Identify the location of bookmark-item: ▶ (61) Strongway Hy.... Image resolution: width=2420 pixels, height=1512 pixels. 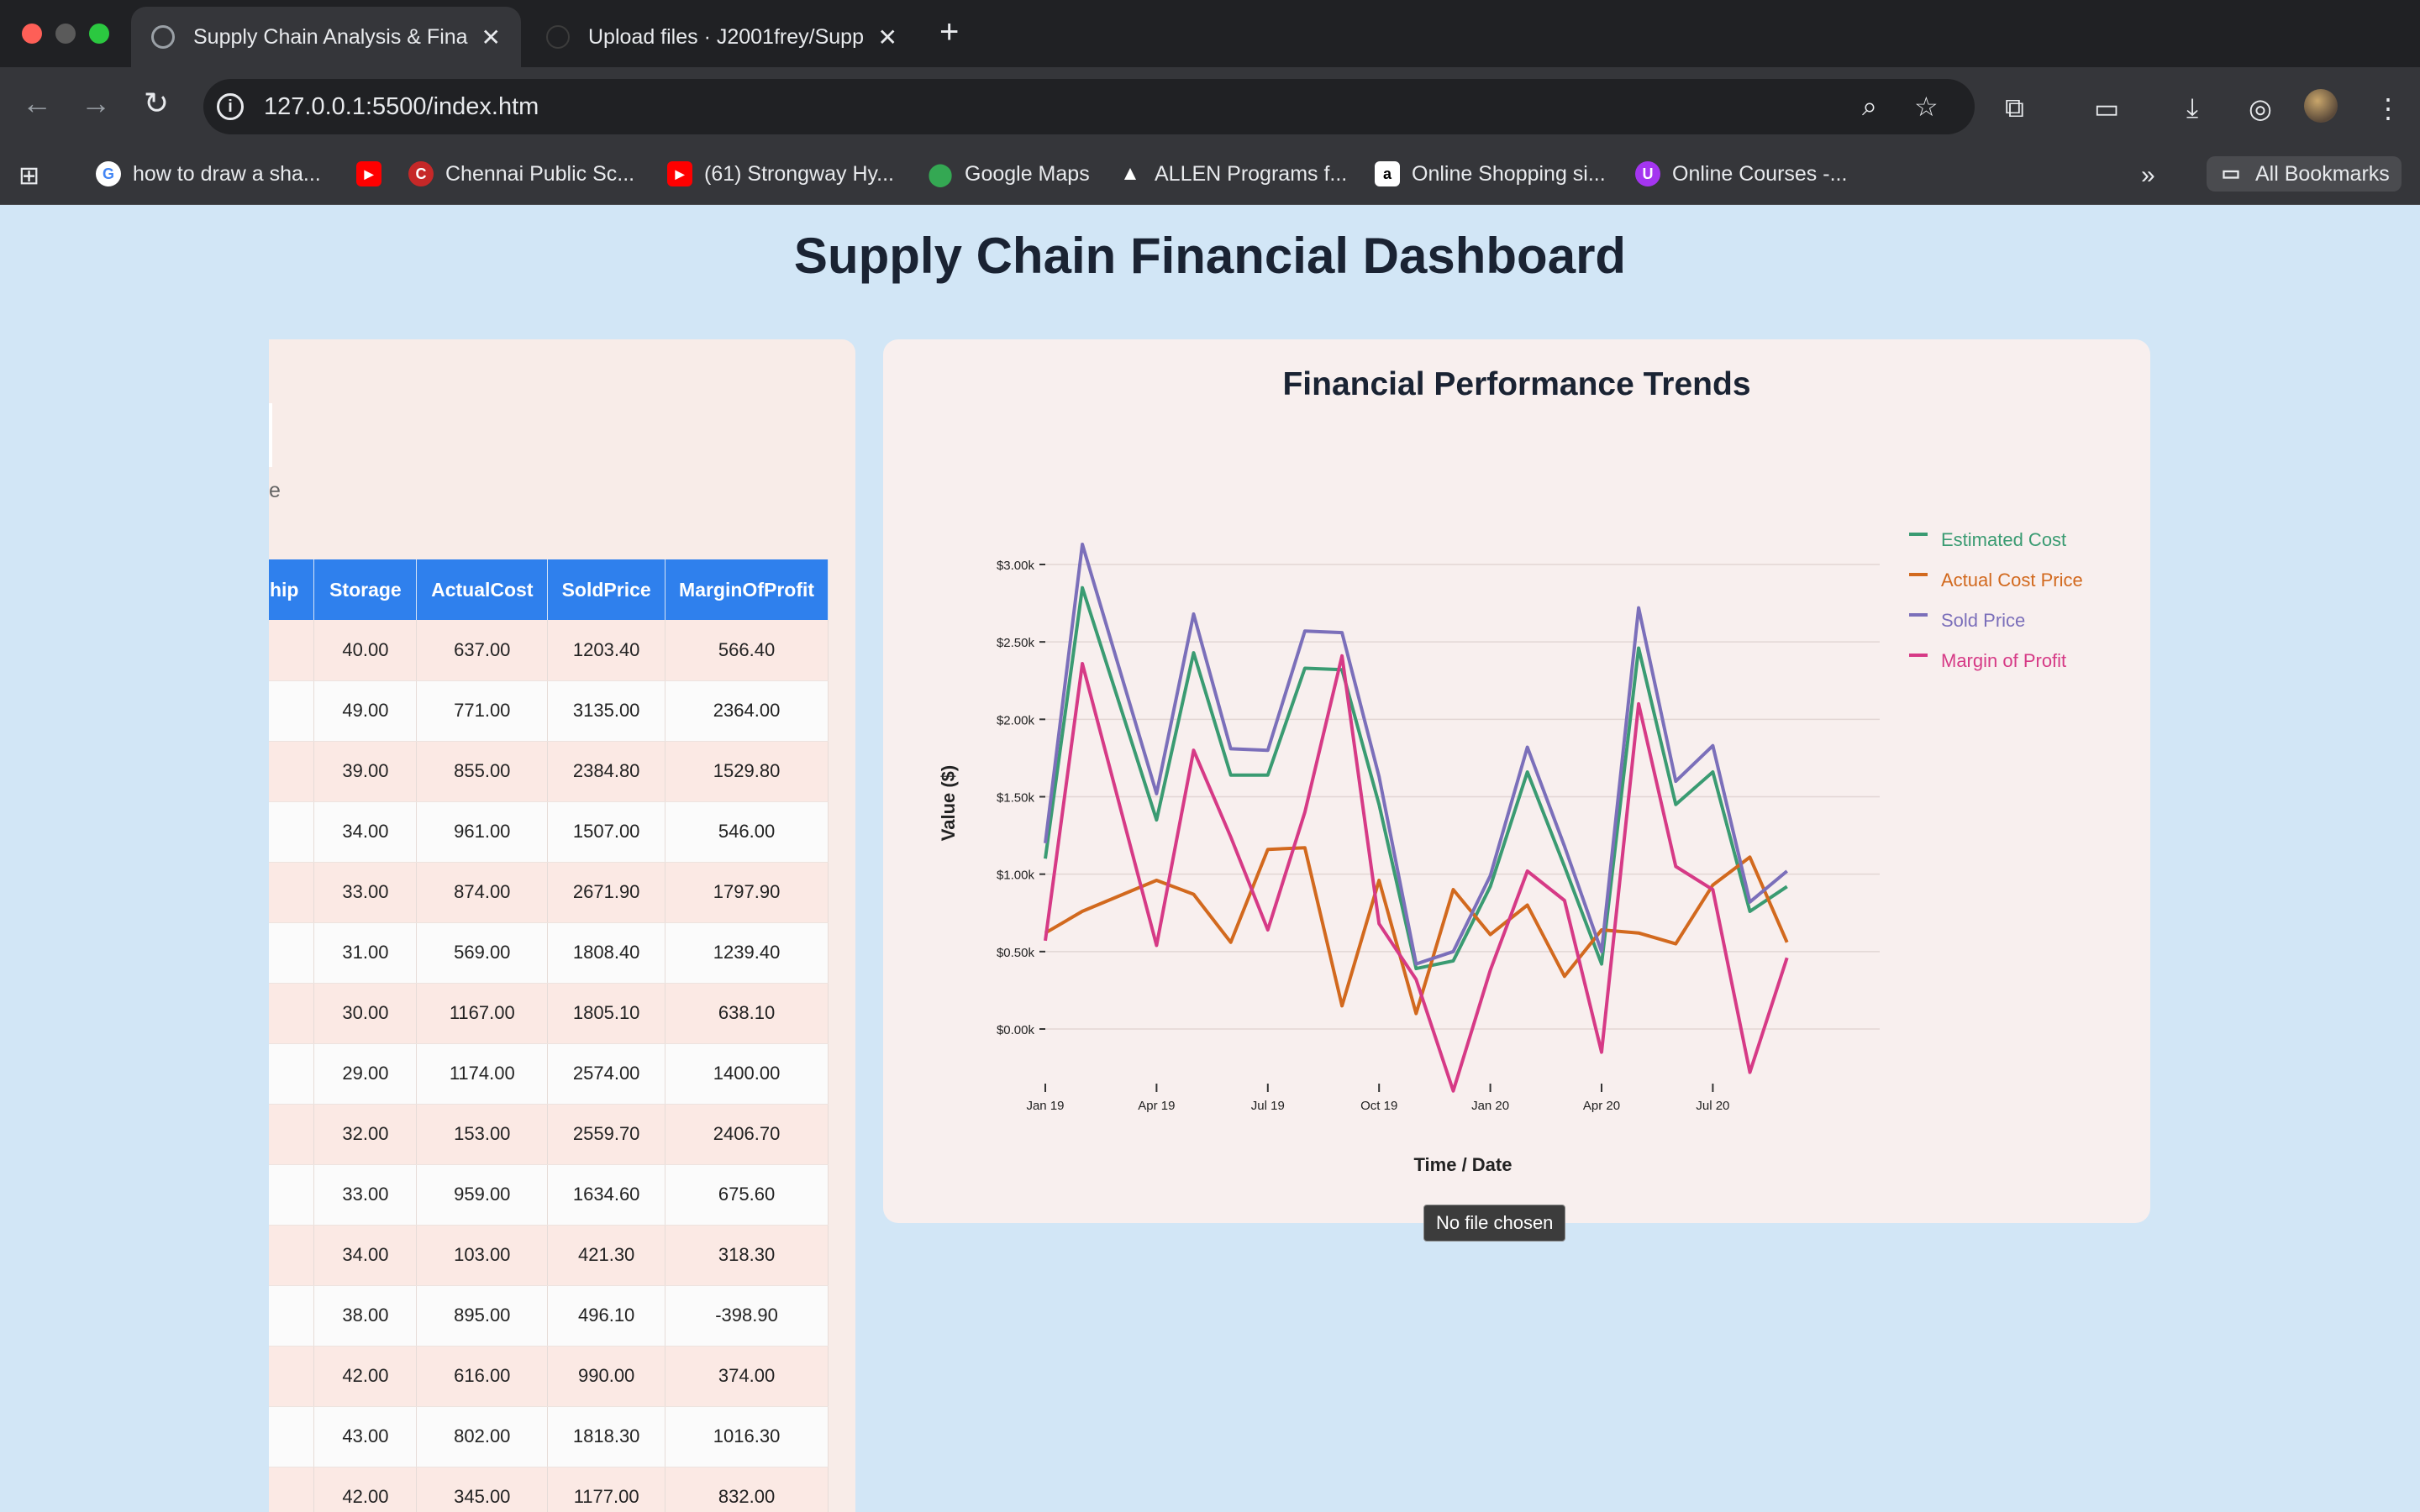
(780, 173).